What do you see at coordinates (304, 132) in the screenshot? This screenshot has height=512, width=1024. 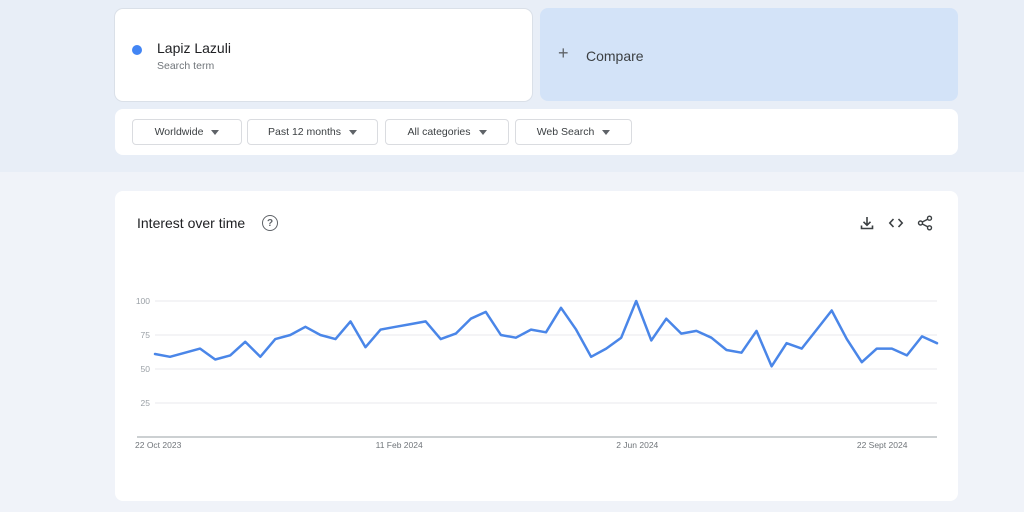 I see `filter-time-label: Past 12 months` at bounding box center [304, 132].